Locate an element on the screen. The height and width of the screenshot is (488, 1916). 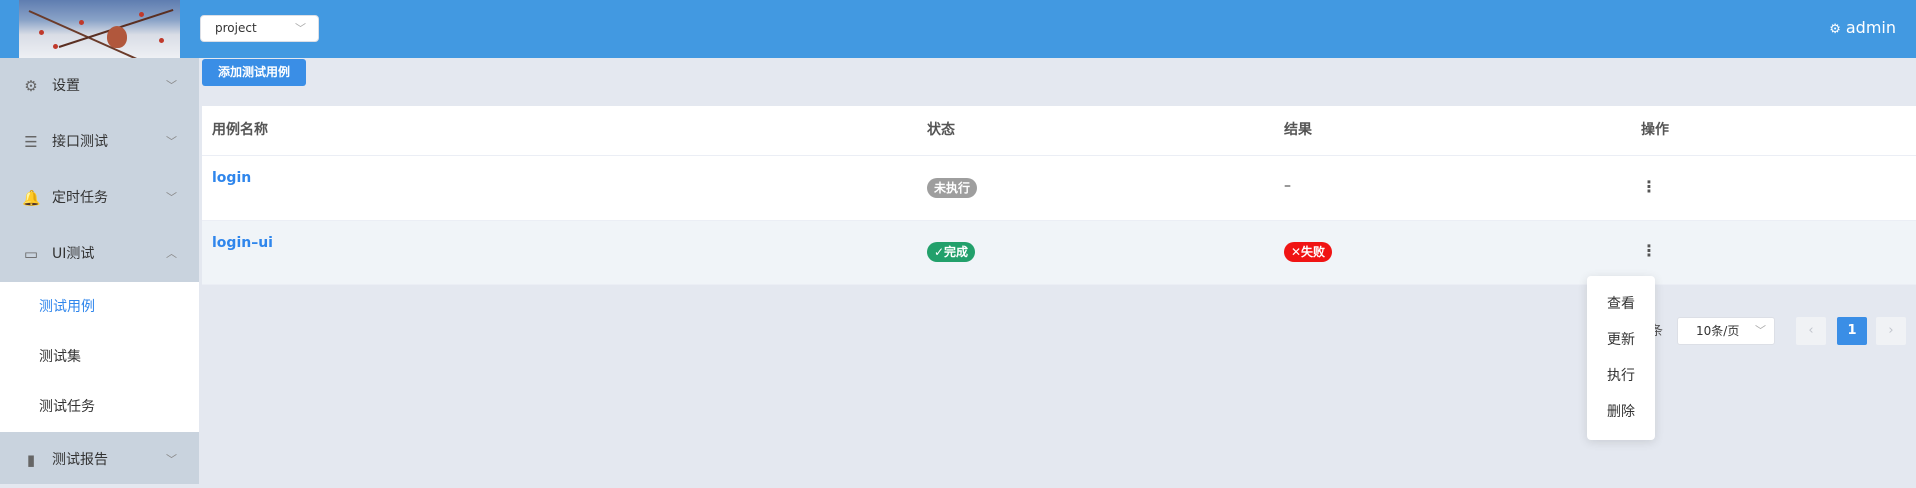
page-size-value: 10条/页 is located at coordinates (1718, 331).